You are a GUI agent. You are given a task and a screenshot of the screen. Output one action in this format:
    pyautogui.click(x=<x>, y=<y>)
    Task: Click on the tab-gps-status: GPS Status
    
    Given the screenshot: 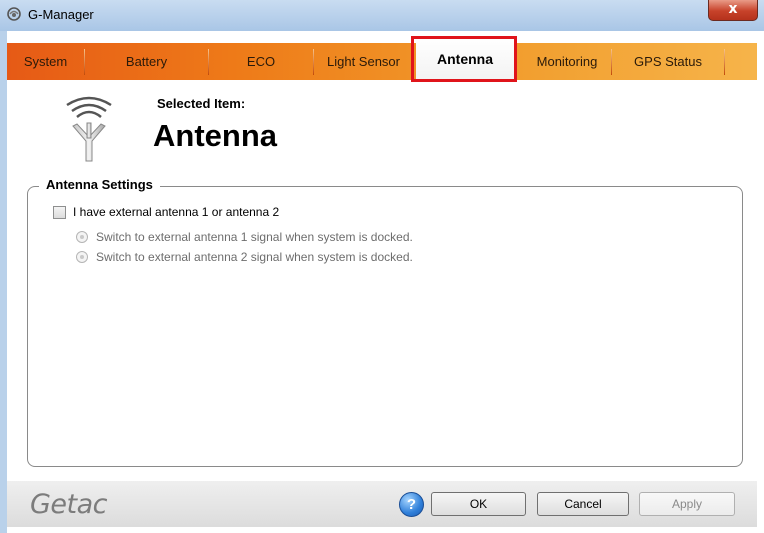 What is the action you would take?
    pyautogui.click(x=668, y=61)
    